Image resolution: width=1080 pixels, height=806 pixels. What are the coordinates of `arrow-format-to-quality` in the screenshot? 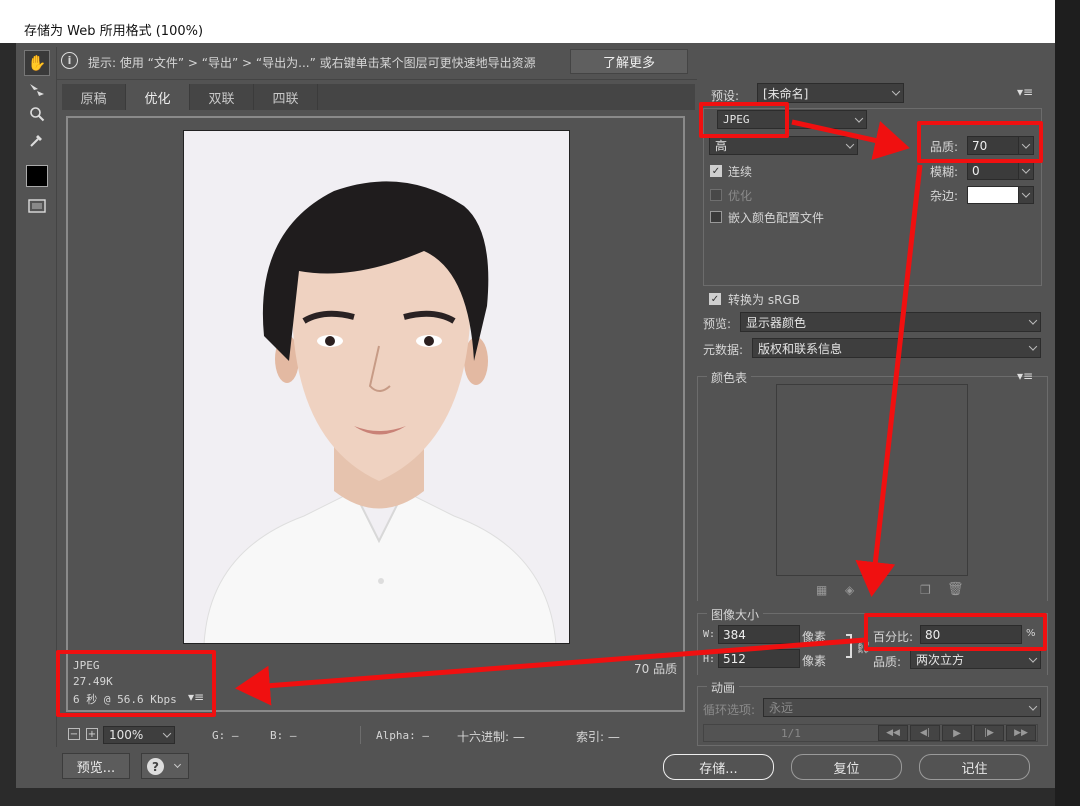 It's located at (850, 140).